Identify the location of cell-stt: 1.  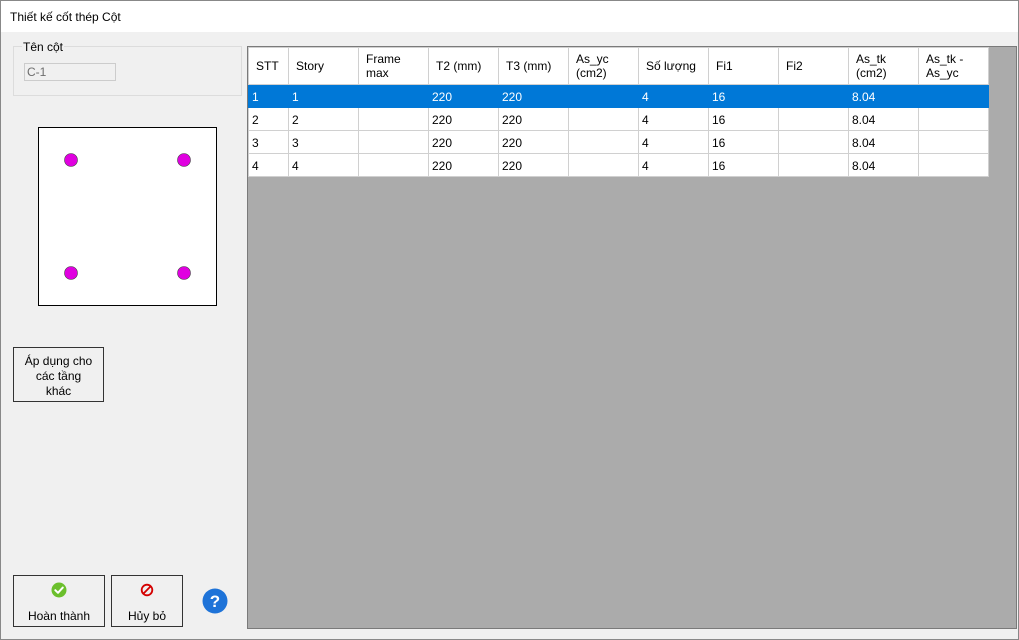
(268, 96).